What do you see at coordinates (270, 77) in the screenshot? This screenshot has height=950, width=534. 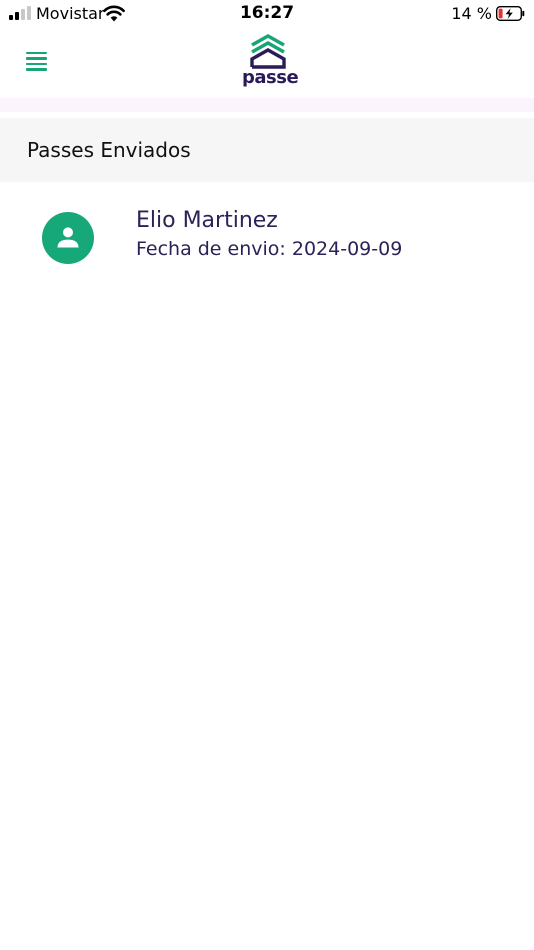 I see `logo-text: passe` at bounding box center [270, 77].